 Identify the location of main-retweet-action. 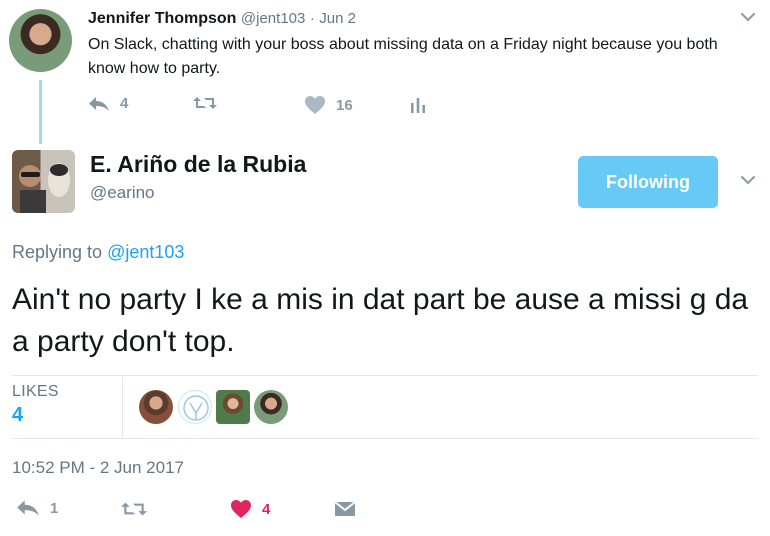
(139, 509).